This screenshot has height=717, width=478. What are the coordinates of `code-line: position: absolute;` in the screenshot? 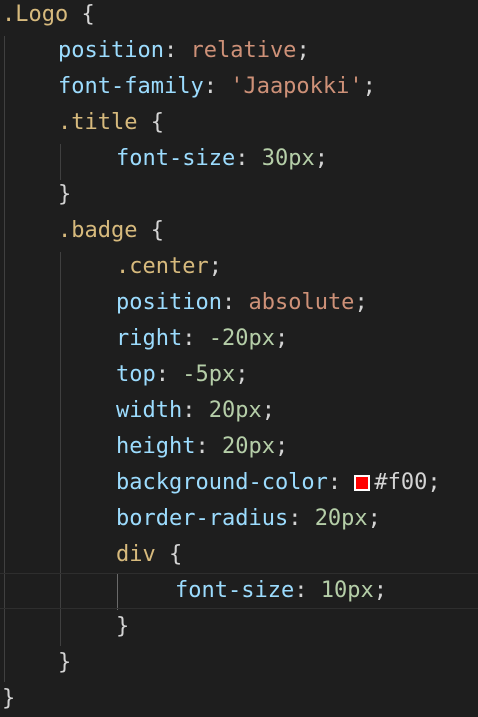 It's located at (239, 303).